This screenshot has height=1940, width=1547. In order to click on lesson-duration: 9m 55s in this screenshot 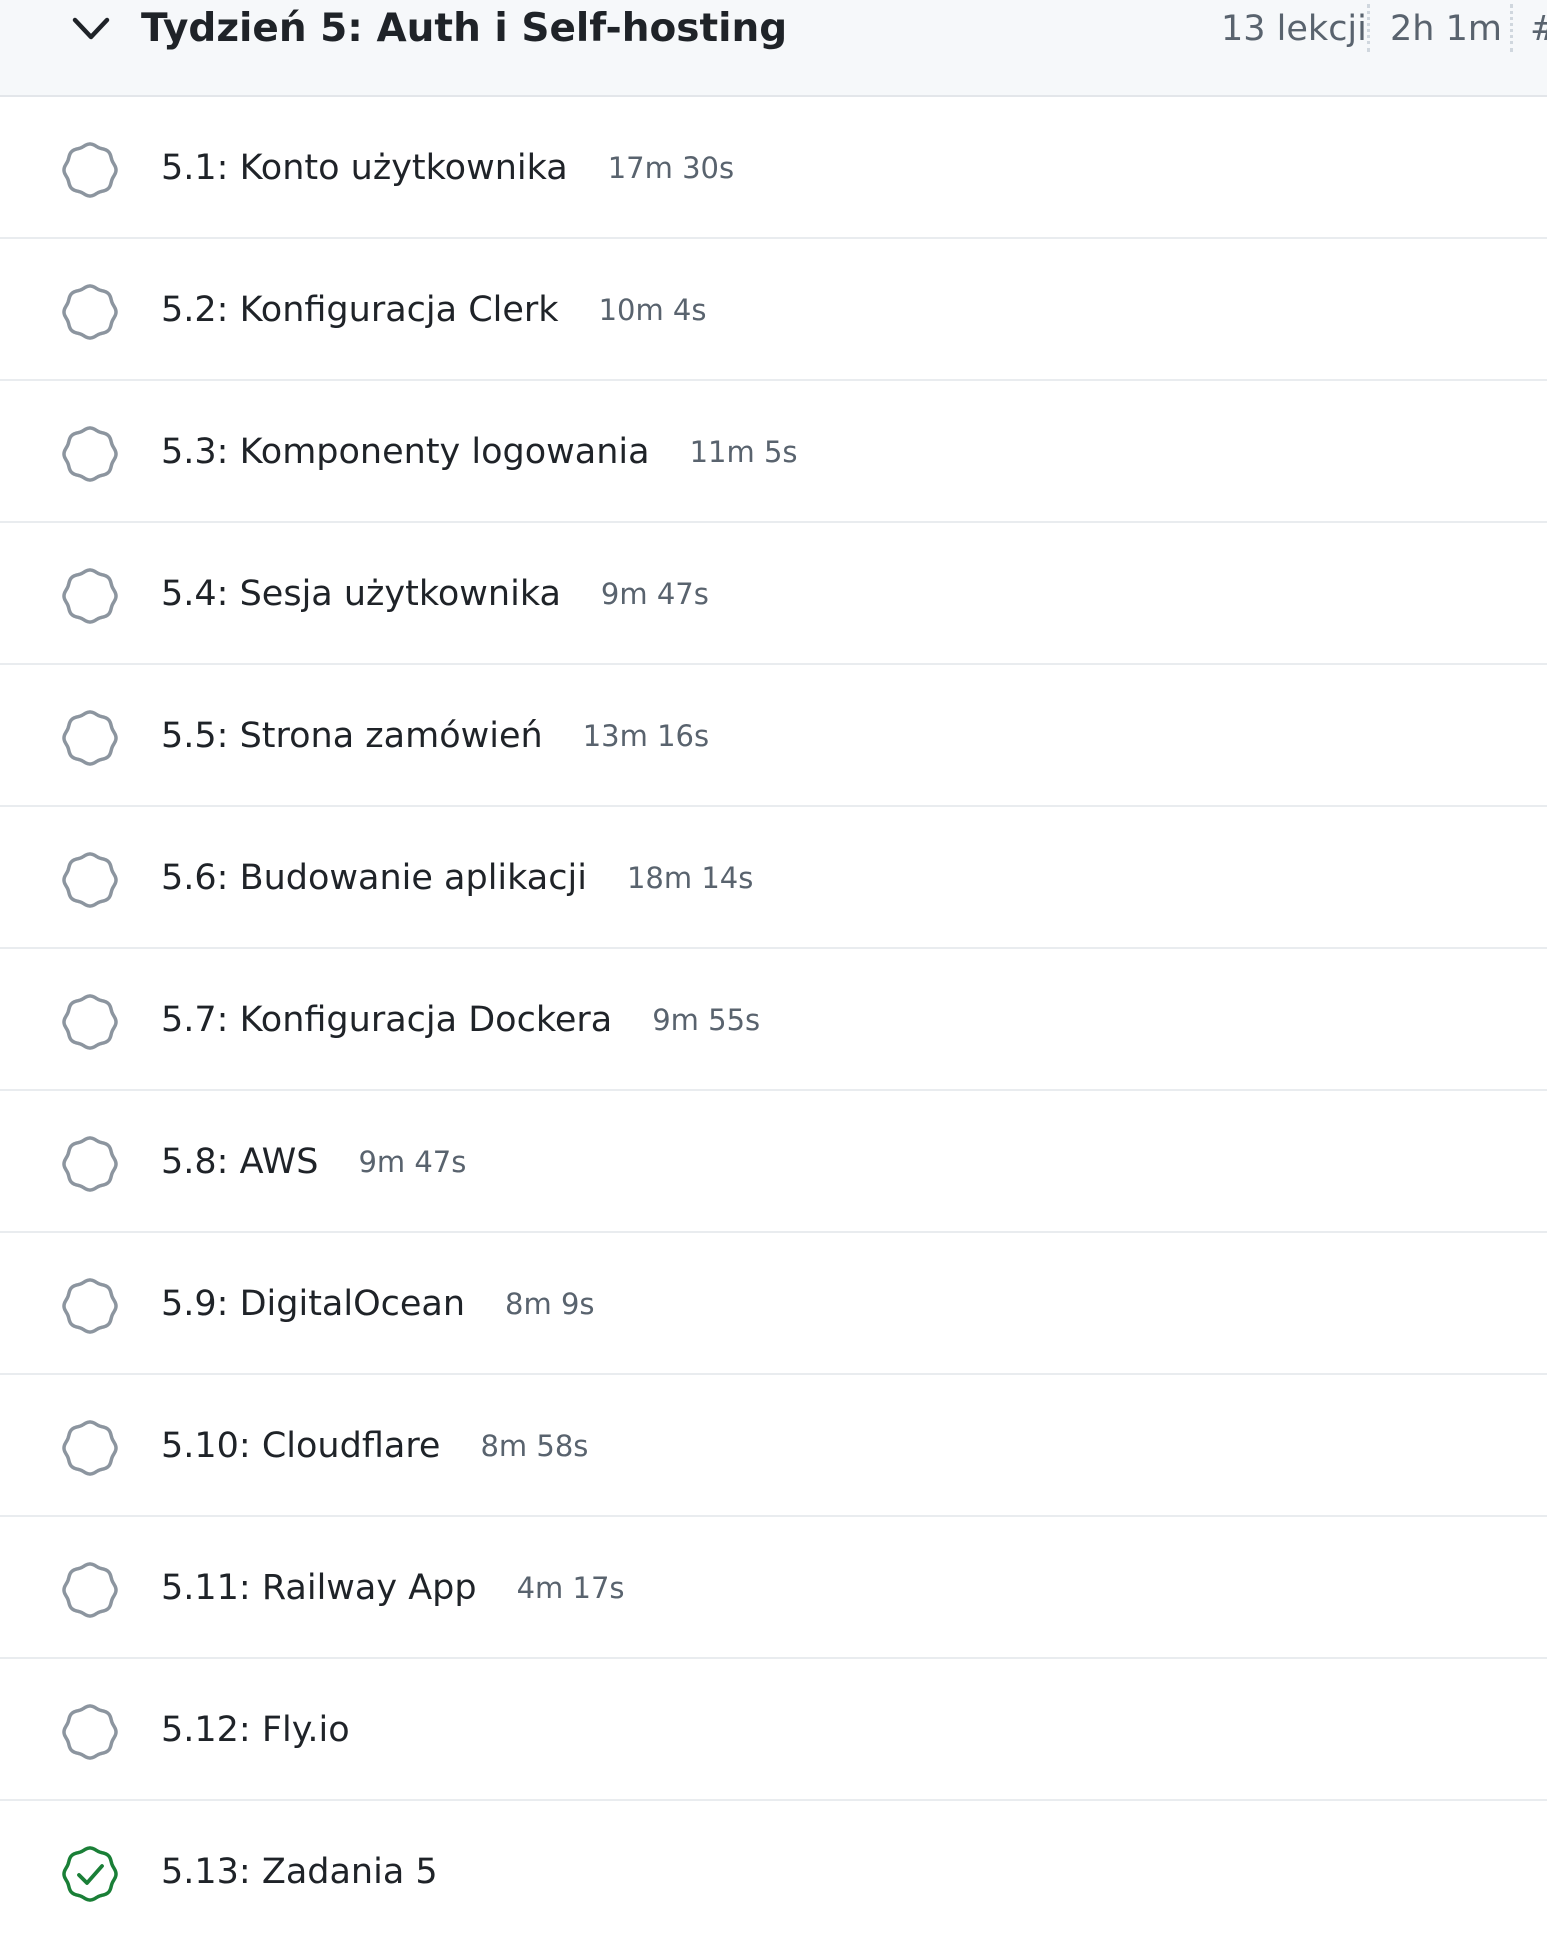, I will do `click(706, 1020)`.